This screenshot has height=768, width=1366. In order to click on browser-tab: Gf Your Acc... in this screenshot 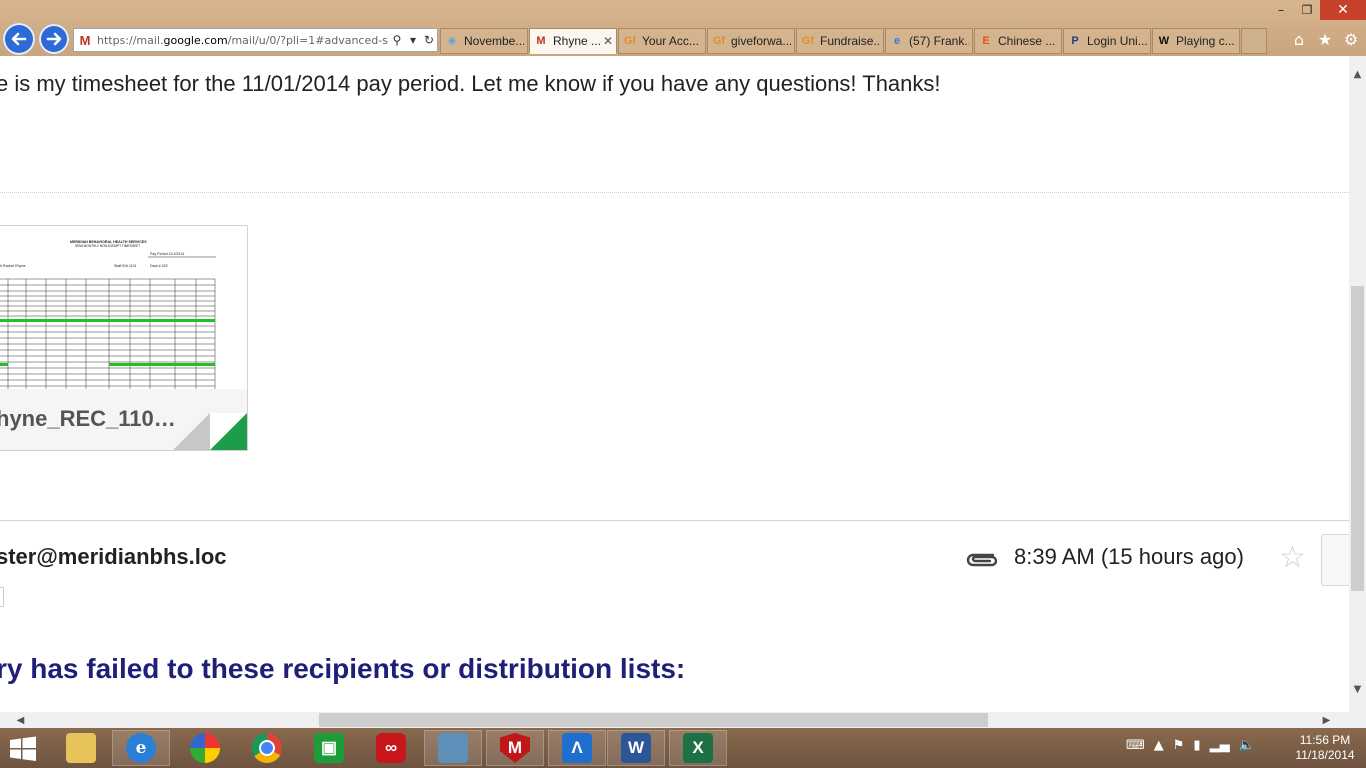, I will do `click(662, 41)`.